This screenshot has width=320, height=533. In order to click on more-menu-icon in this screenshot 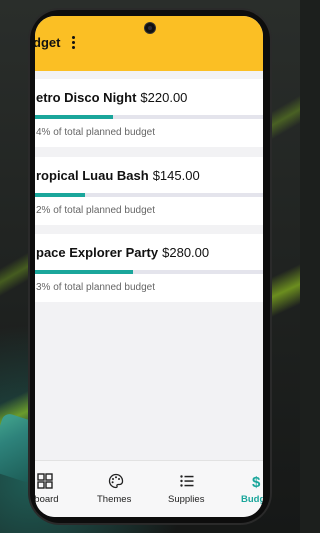, I will do `click(74, 43)`.